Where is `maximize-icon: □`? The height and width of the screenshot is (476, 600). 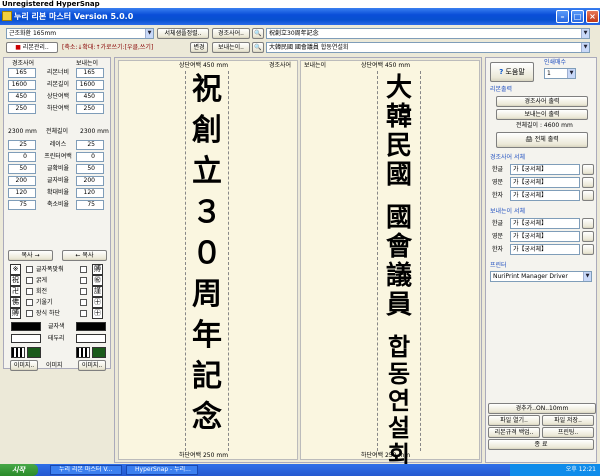
maximize-icon: □ is located at coordinates (577, 16).